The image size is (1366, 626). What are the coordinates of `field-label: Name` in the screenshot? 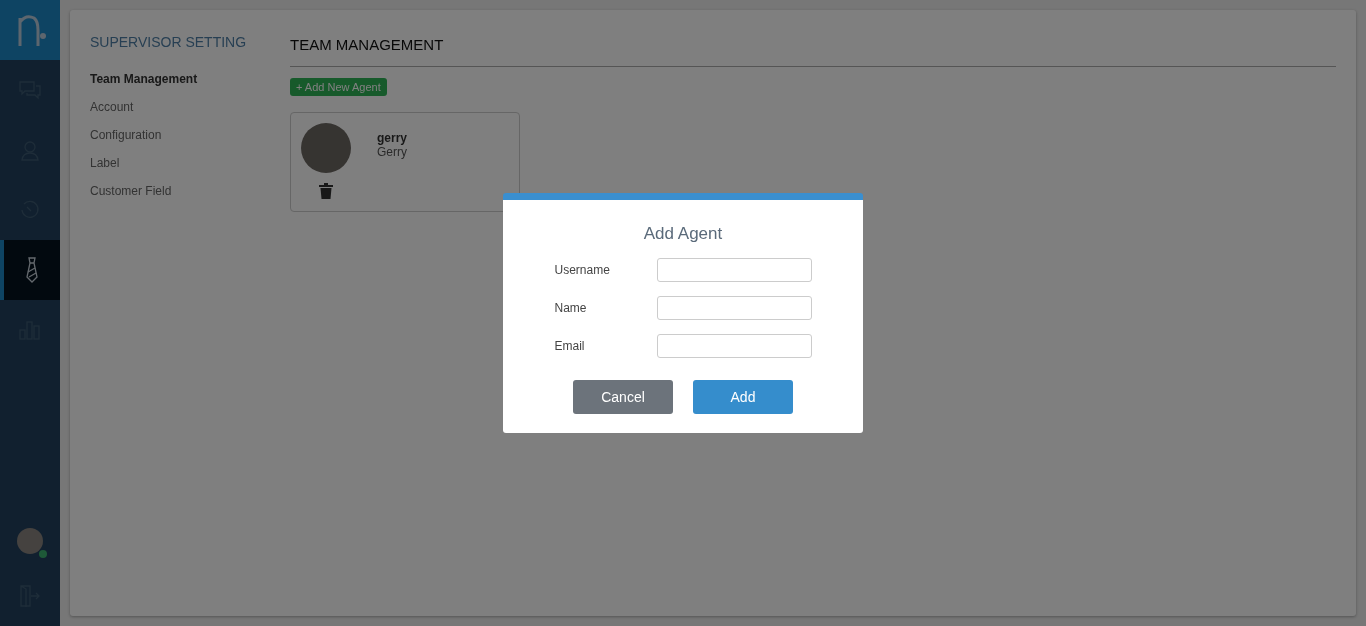 It's located at (571, 308).